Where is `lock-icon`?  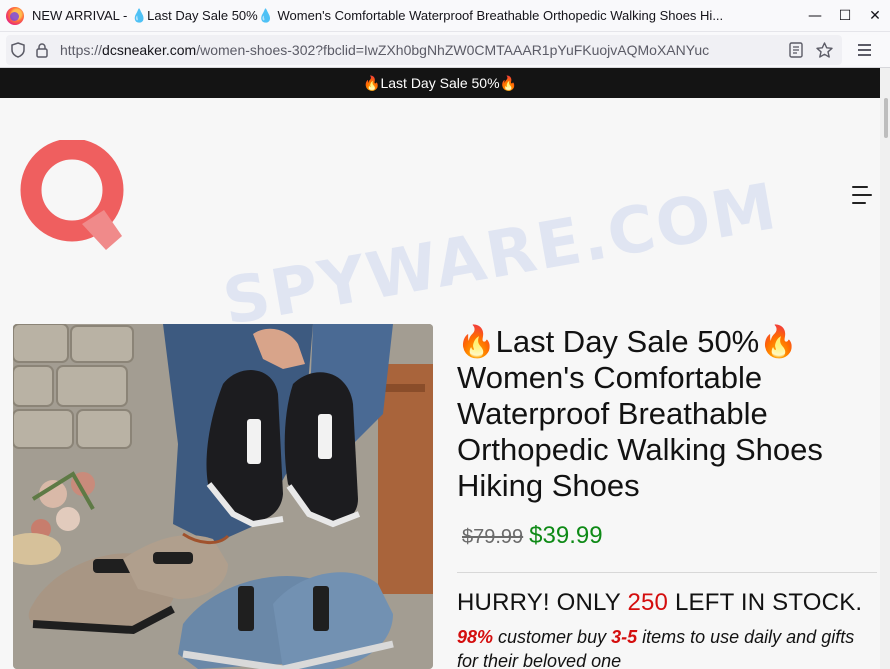 lock-icon is located at coordinates (42, 50).